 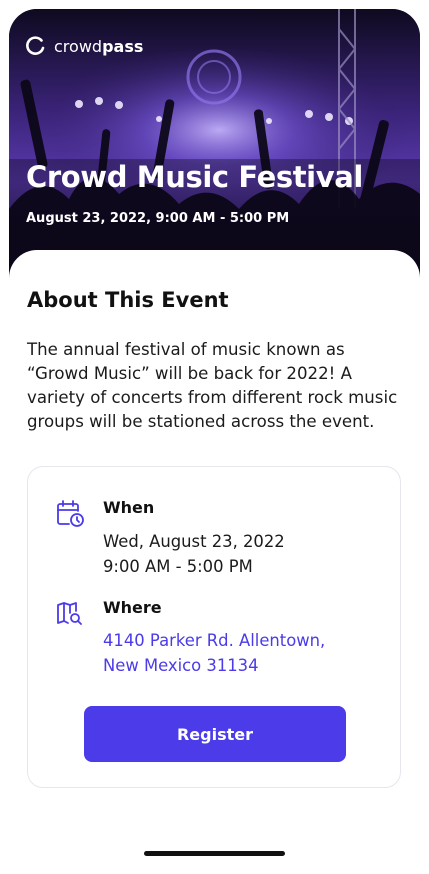 What do you see at coordinates (129, 507) in the screenshot?
I see `when-label: When` at bounding box center [129, 507].